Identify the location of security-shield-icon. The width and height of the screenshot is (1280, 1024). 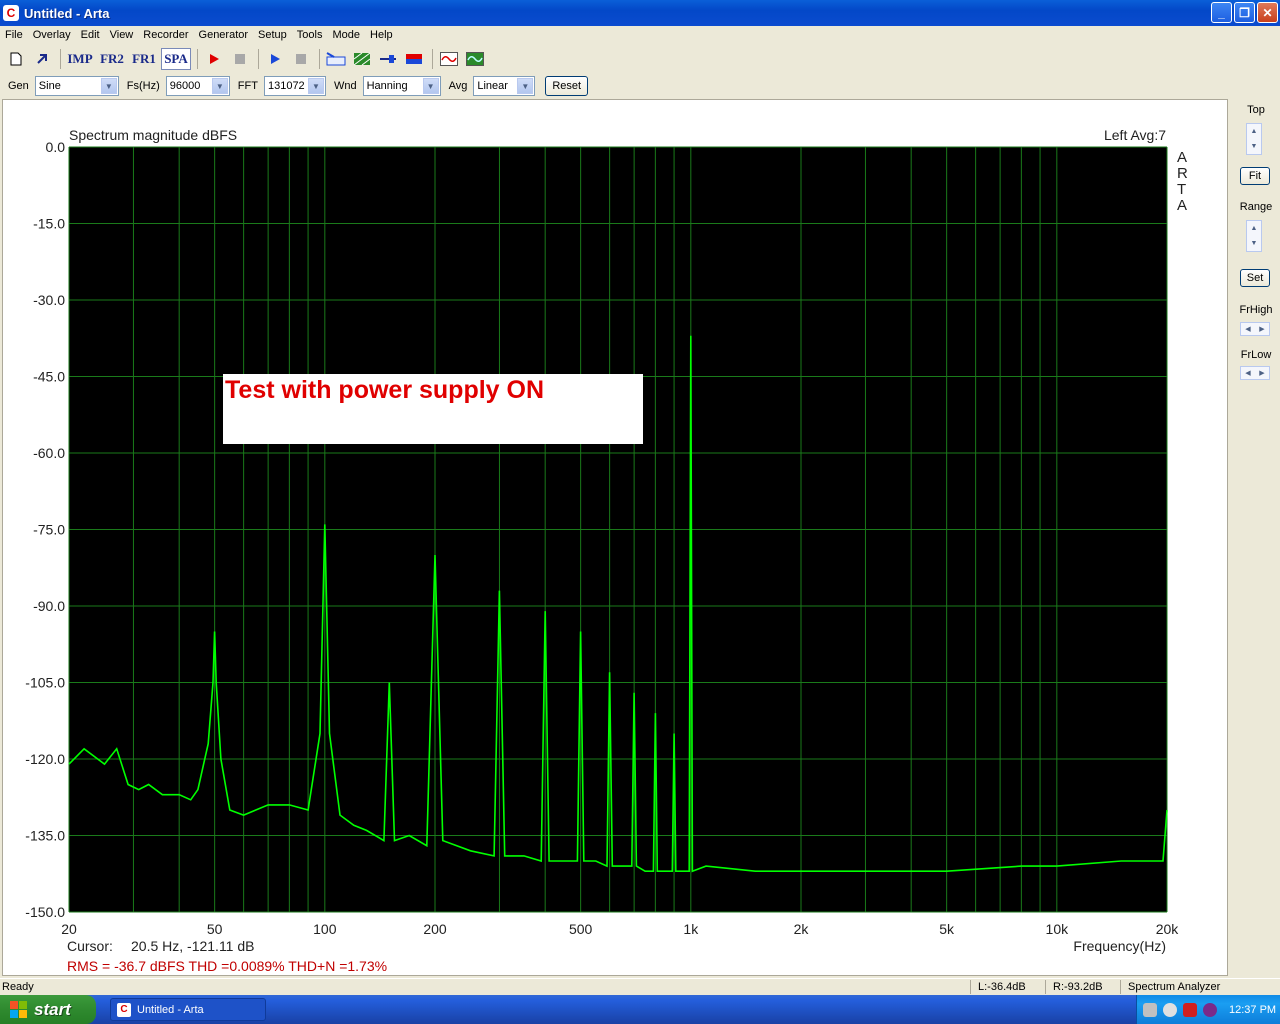
(1190, 1009).